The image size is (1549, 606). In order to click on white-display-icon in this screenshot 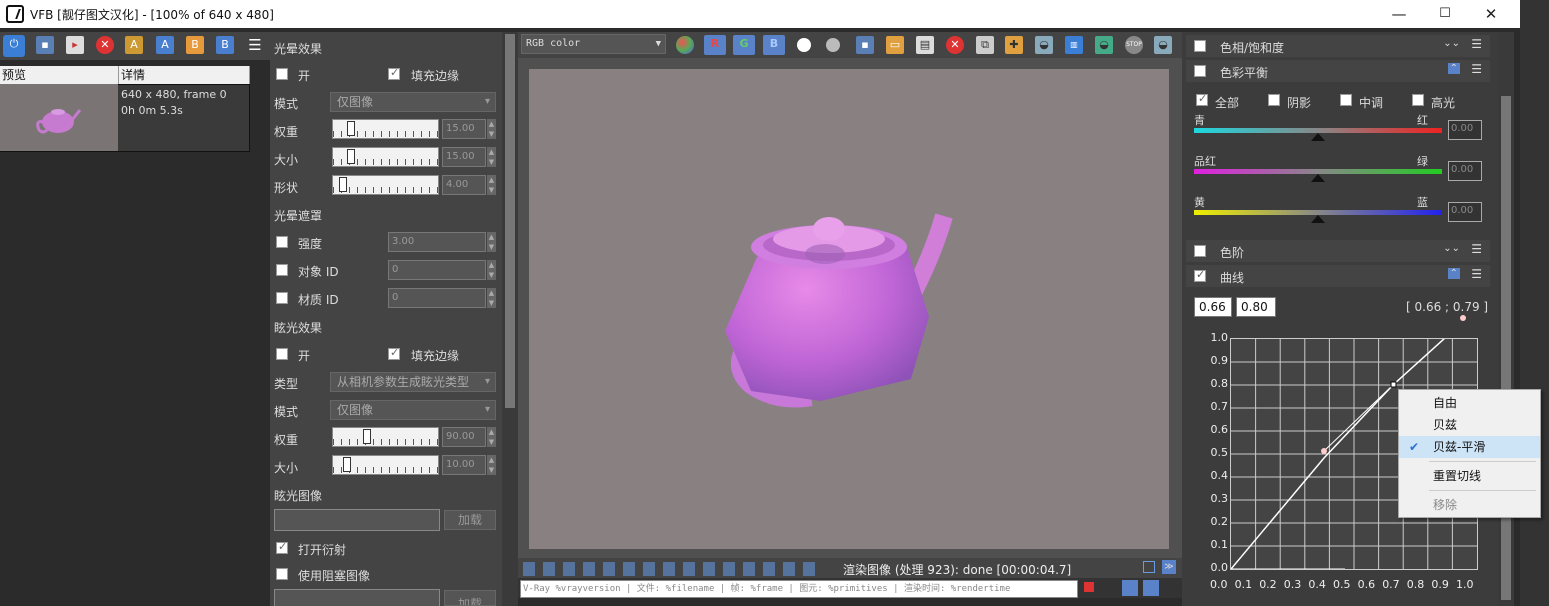, I will do `click(804, 45)`.